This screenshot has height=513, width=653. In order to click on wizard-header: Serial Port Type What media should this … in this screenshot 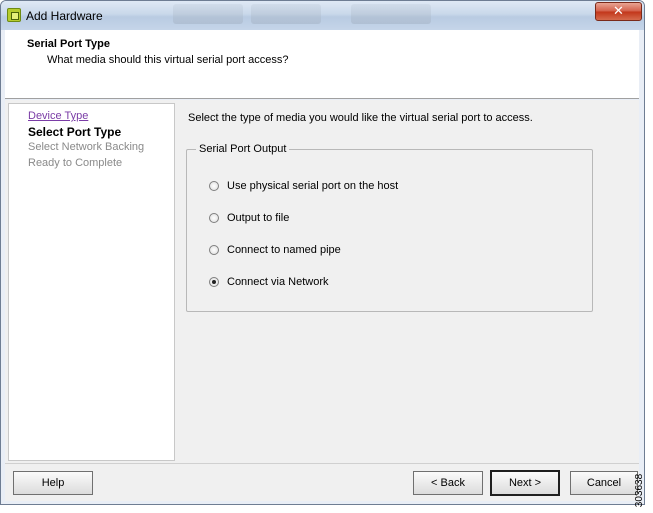, I will do `click(322, 64)`.